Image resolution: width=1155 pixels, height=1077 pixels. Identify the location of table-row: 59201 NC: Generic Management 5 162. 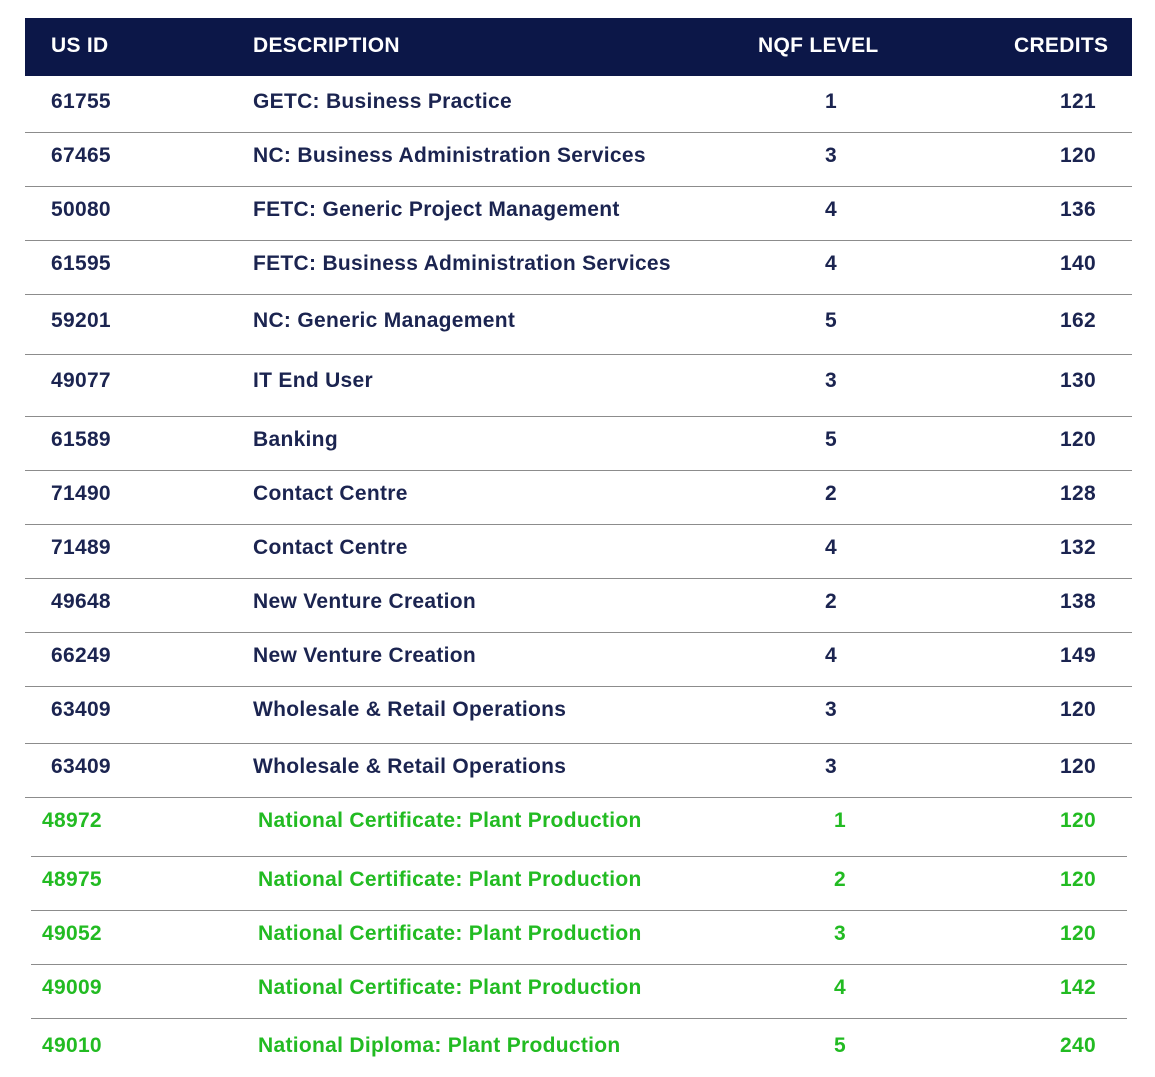
(578, 325).